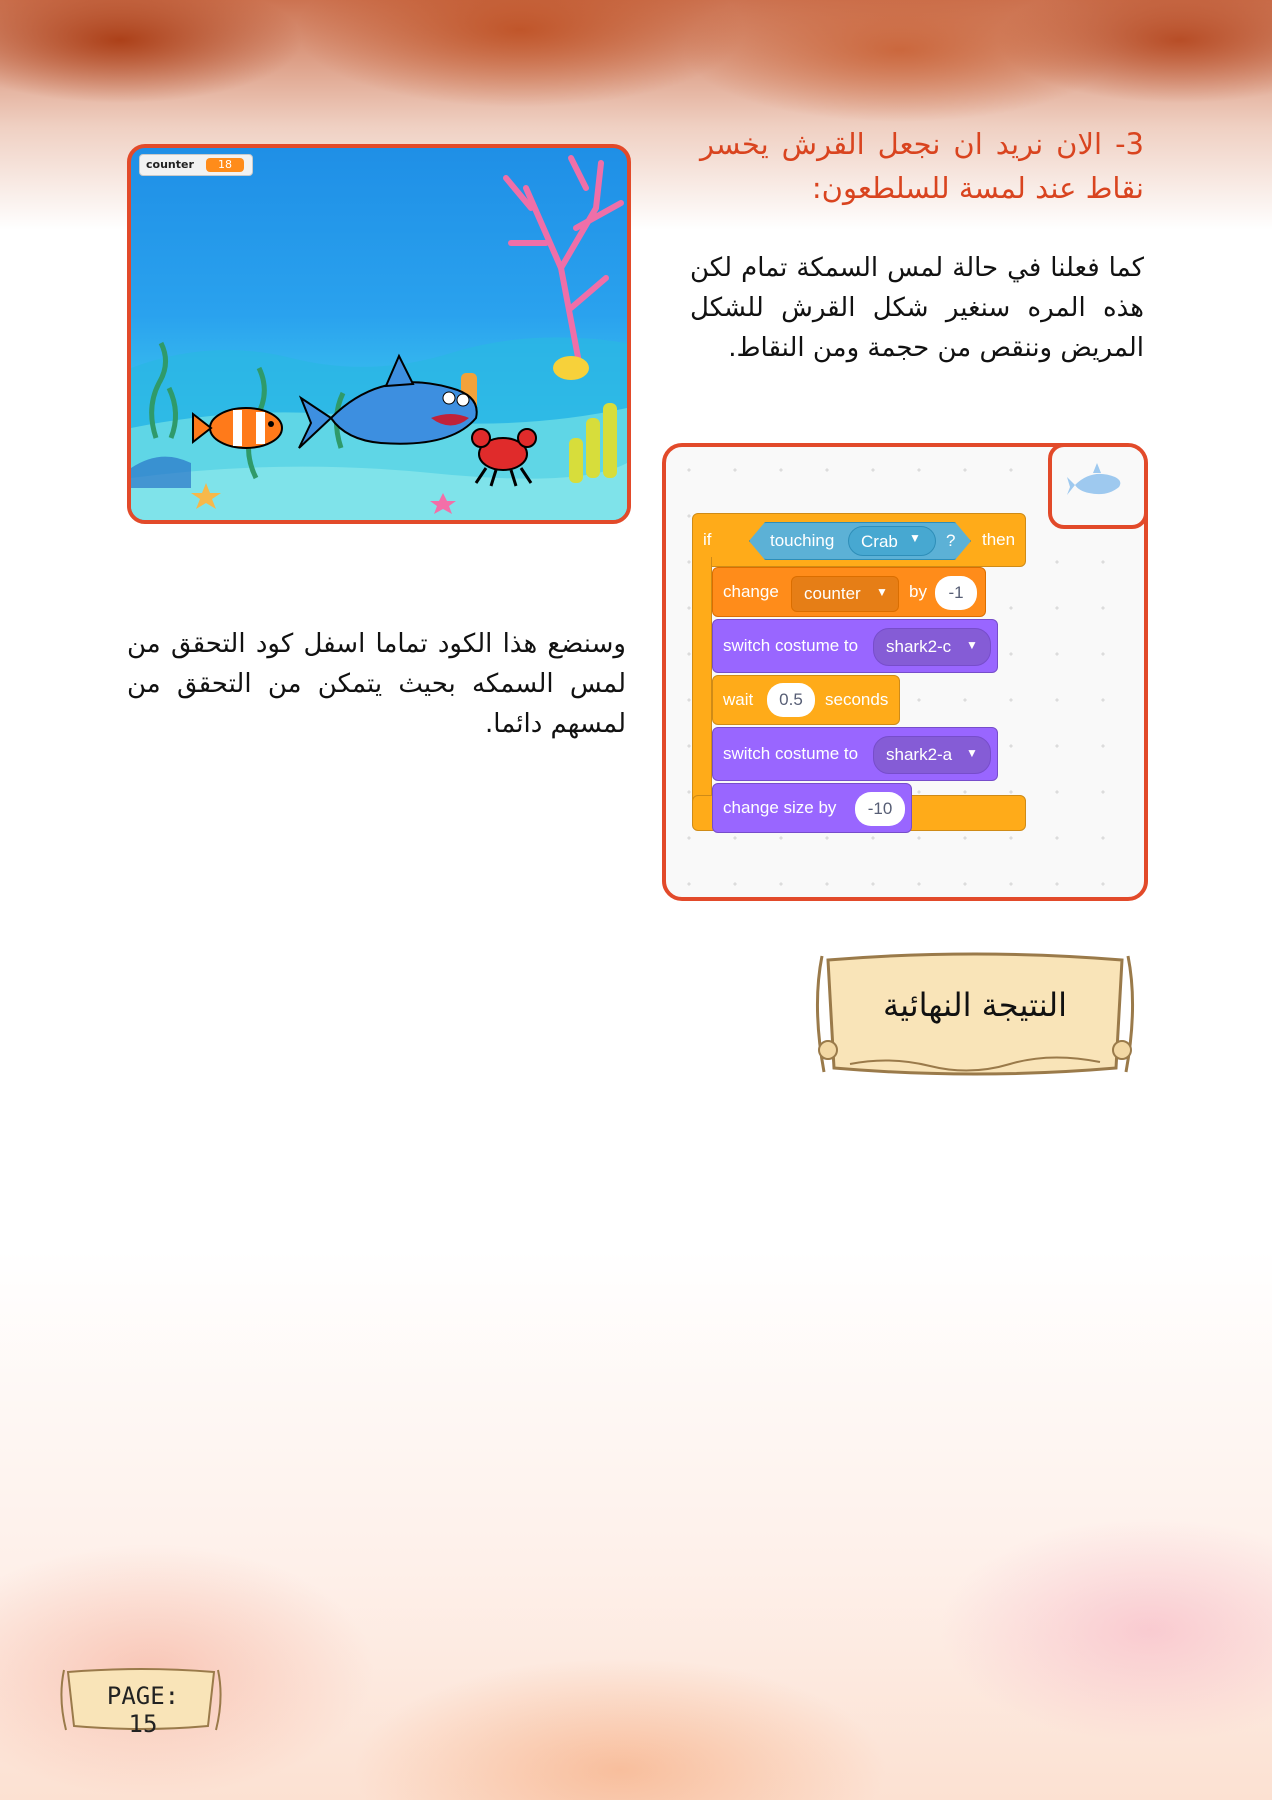 The width and height of the screenshot is (1272, 1800). What do you see at coordinates (832, 593) in the screenshot?
I see `variable-name: counter` at bounding box center [832, 593].